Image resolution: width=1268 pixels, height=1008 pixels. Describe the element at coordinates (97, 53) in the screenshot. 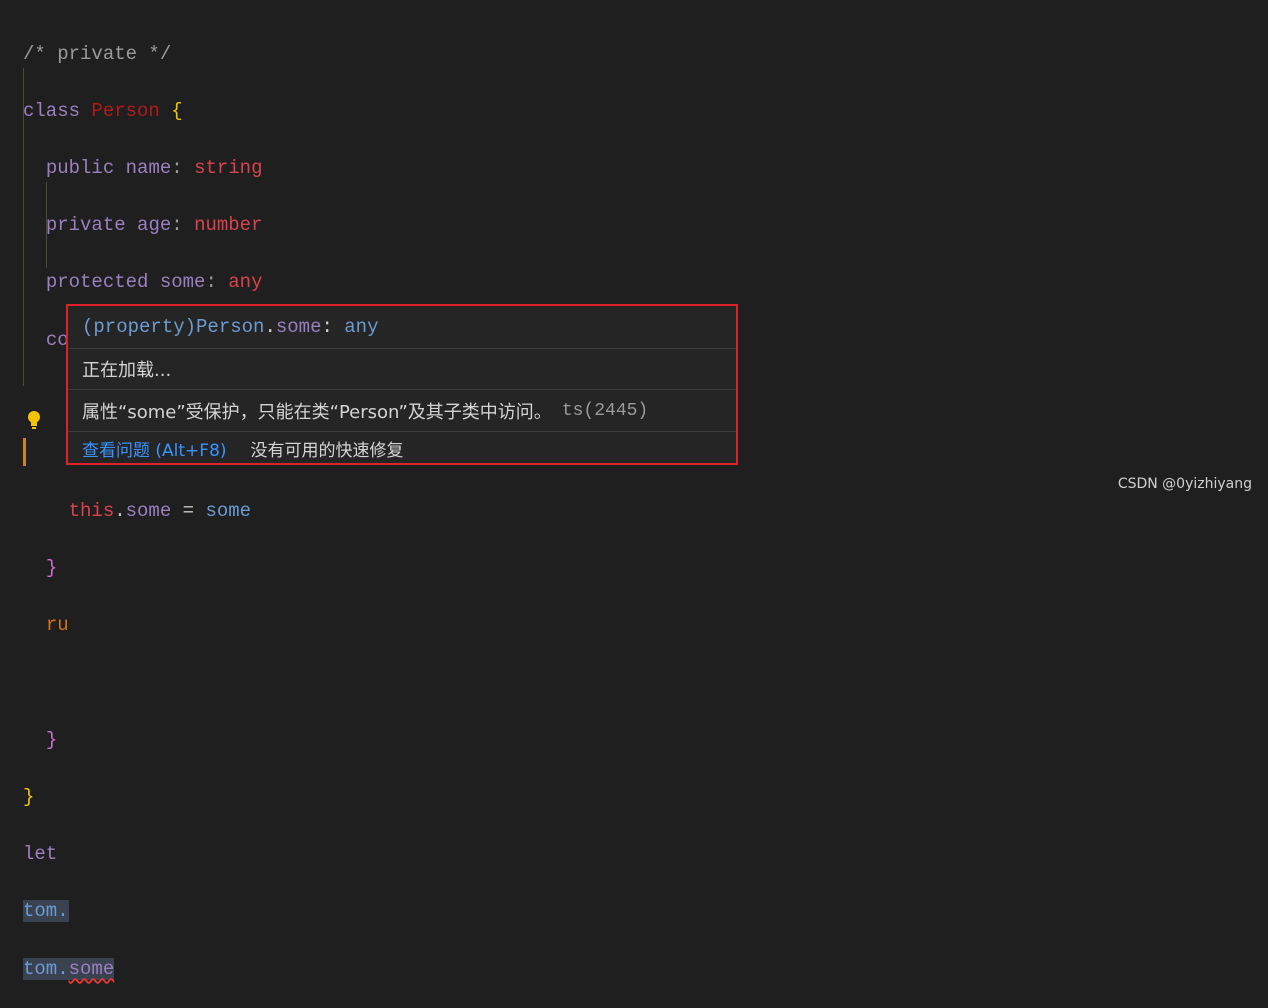

I see `code-line: /* private */` at that location.